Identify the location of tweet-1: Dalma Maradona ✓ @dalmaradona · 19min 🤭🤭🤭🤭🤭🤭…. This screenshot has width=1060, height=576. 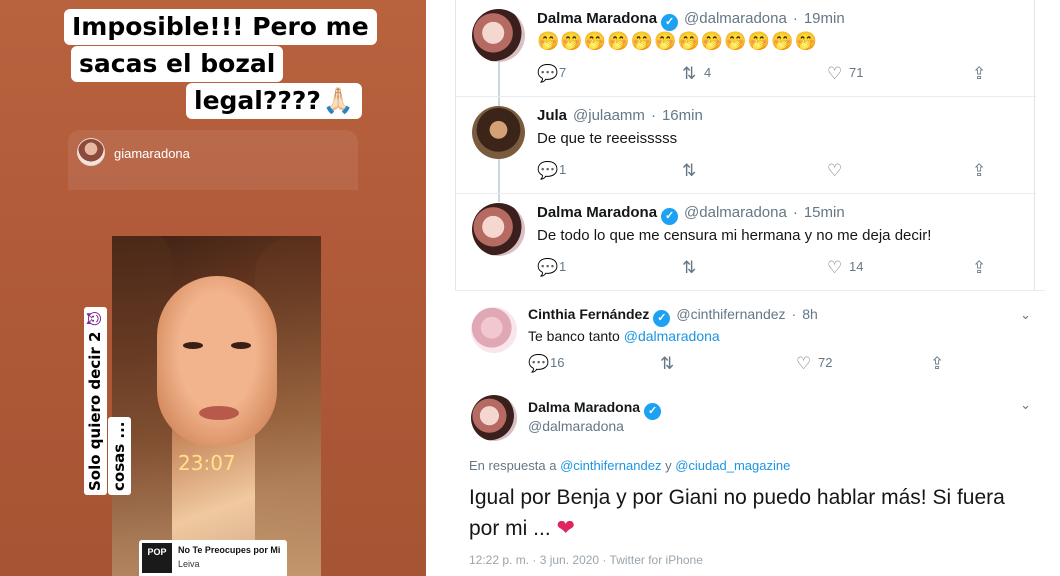
(746, 48).